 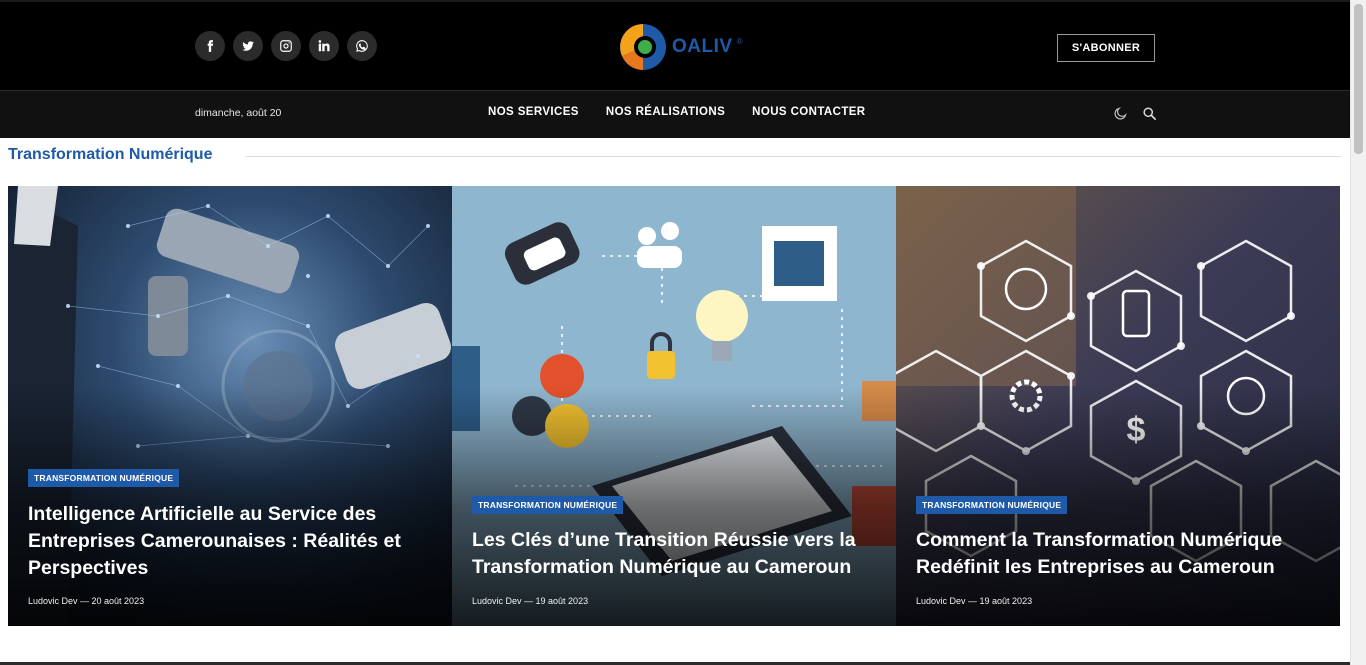 I want to click on current-date: dimanche, août 20, so click(x=238, y=113).